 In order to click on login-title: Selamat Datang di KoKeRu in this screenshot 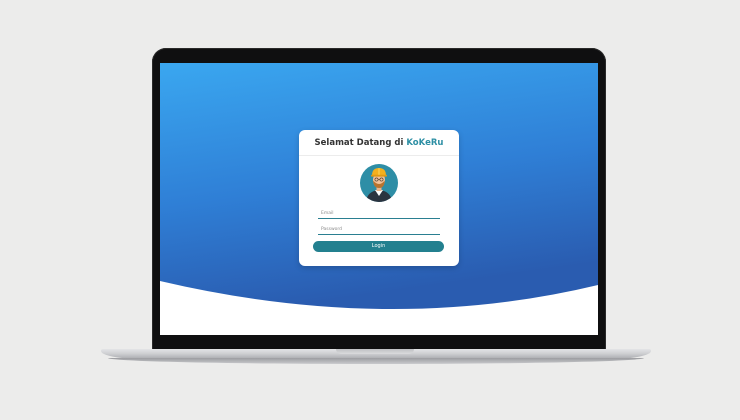, I will do `click(379, 143)`.